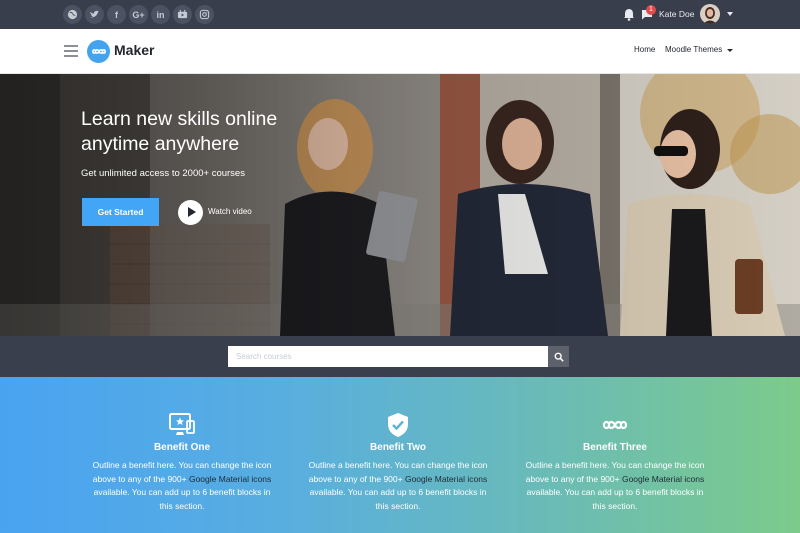 The width and height of the screenshot is (800, 533). What do you see at coordinates (94, 14) in the screenshot?
I see `twitter-icon` at bounding box center [94, 14].